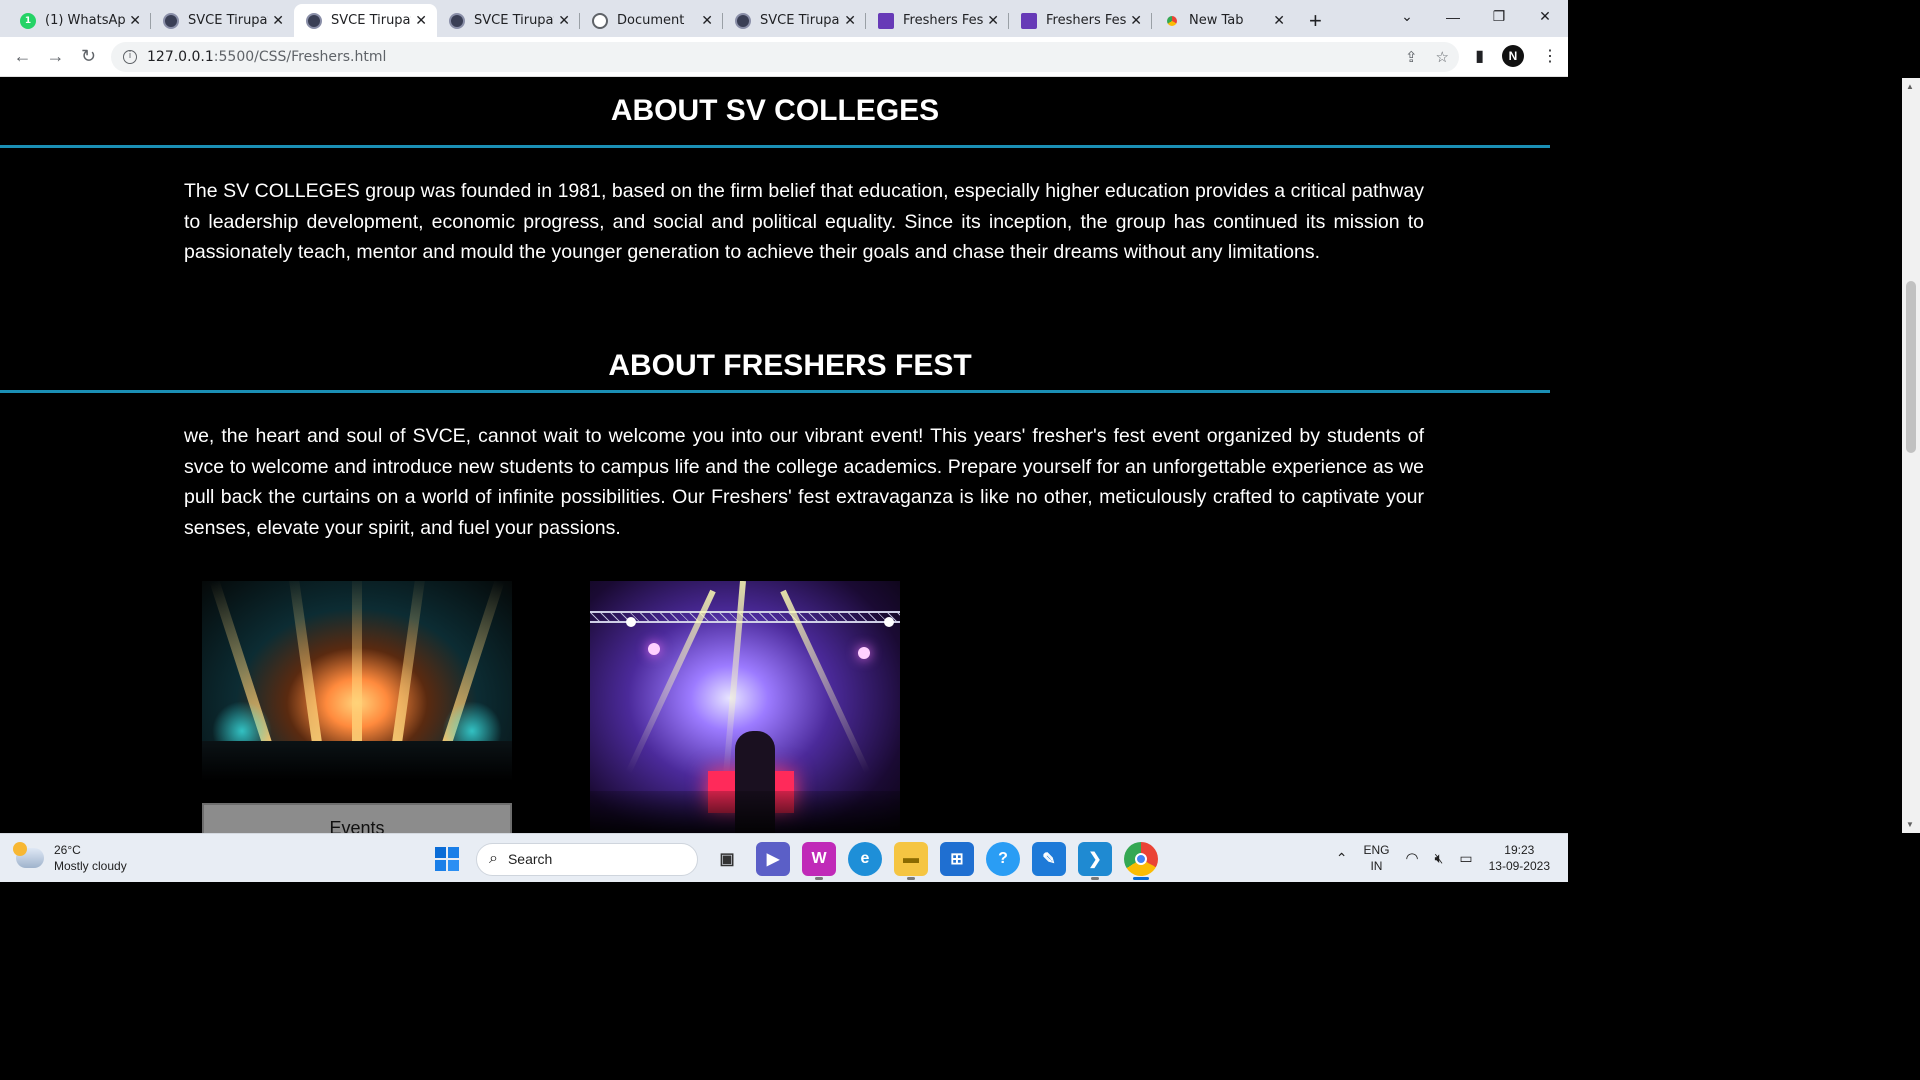 Image resolution: width=1920 pixels, height=1080 pixels. I want to click on new-tab-button: +, so click(1315, 20).